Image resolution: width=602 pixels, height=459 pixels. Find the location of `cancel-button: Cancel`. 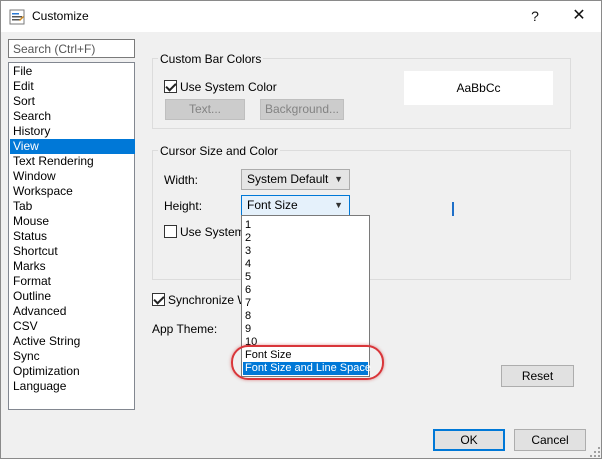

cancel-button: Cancel is located at coordinates (550, 440).